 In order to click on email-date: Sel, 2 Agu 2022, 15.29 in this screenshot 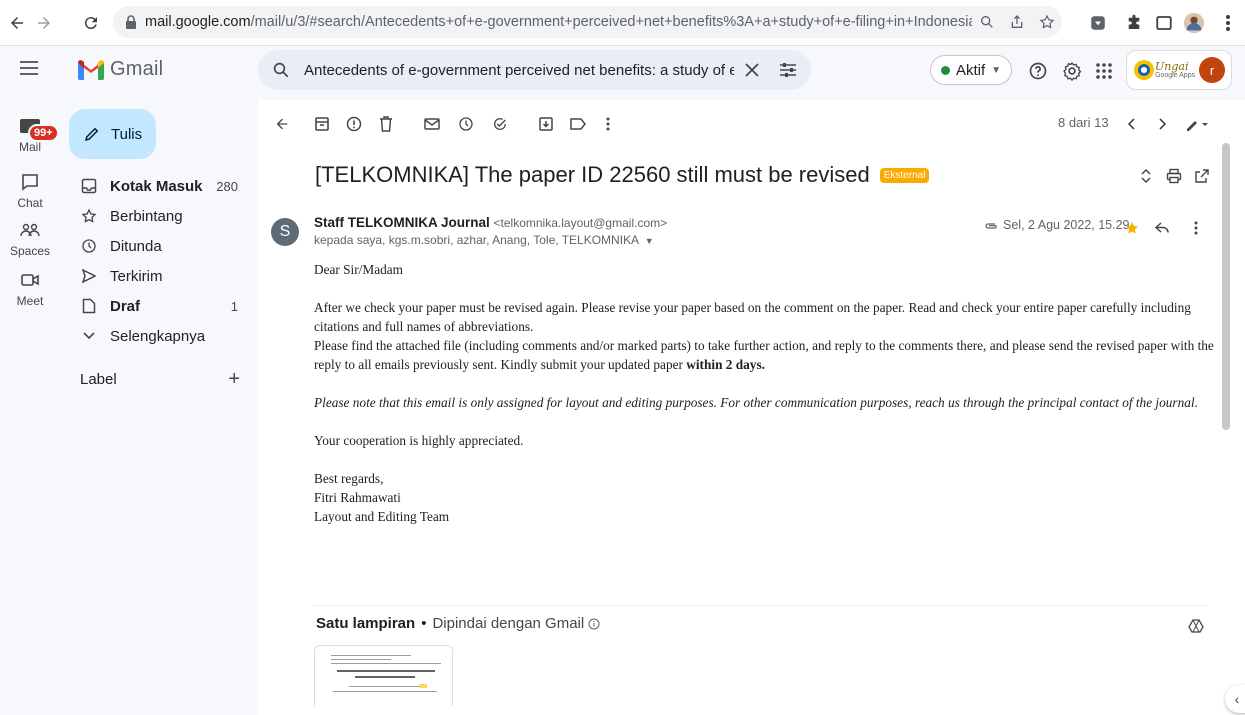, I will do `click(1057, 225)`.